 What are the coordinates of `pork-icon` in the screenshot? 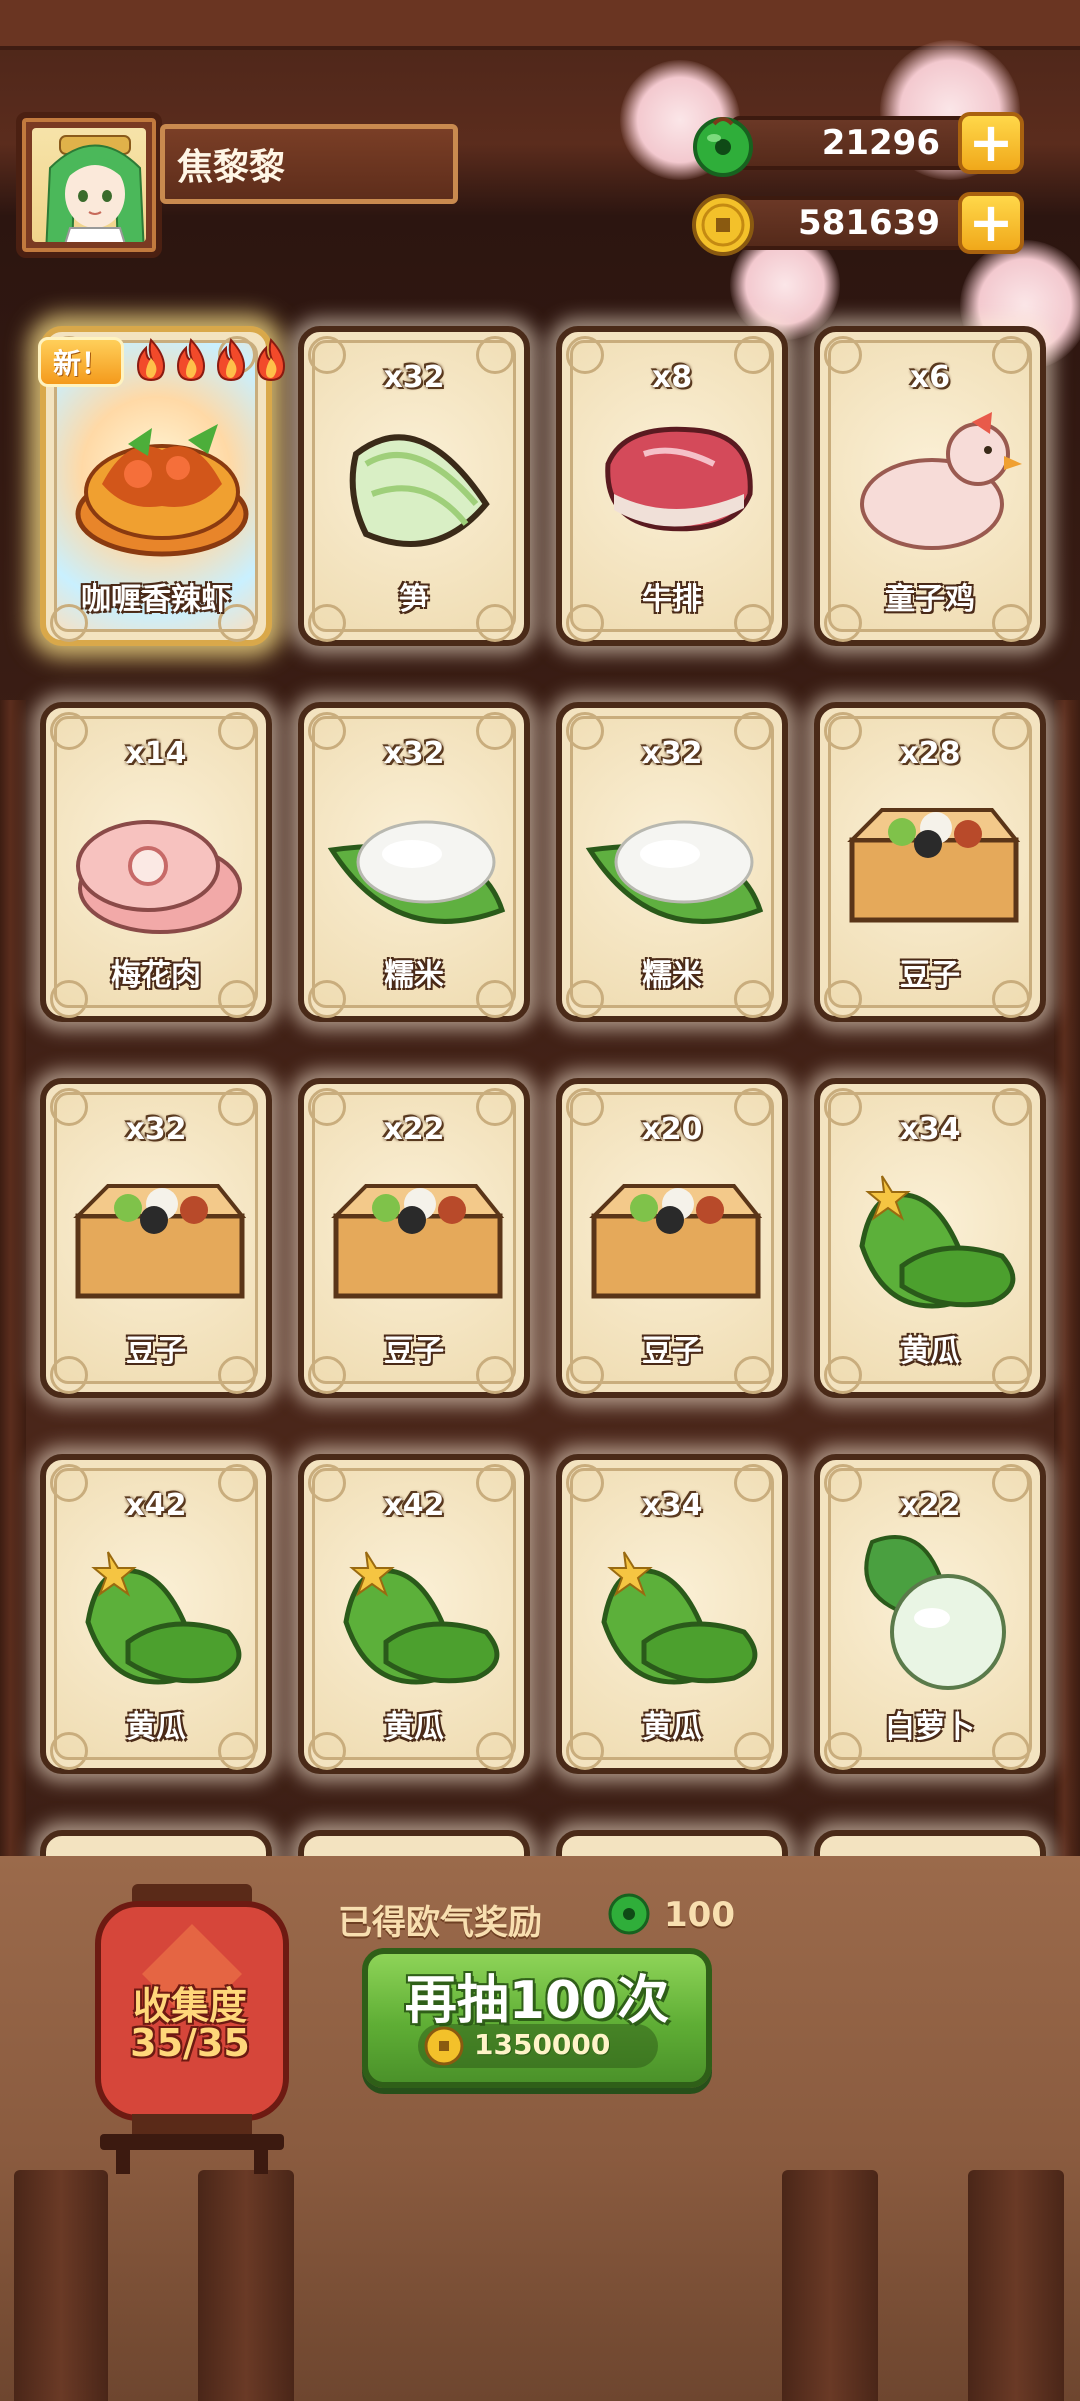 It's located at (159, 877).